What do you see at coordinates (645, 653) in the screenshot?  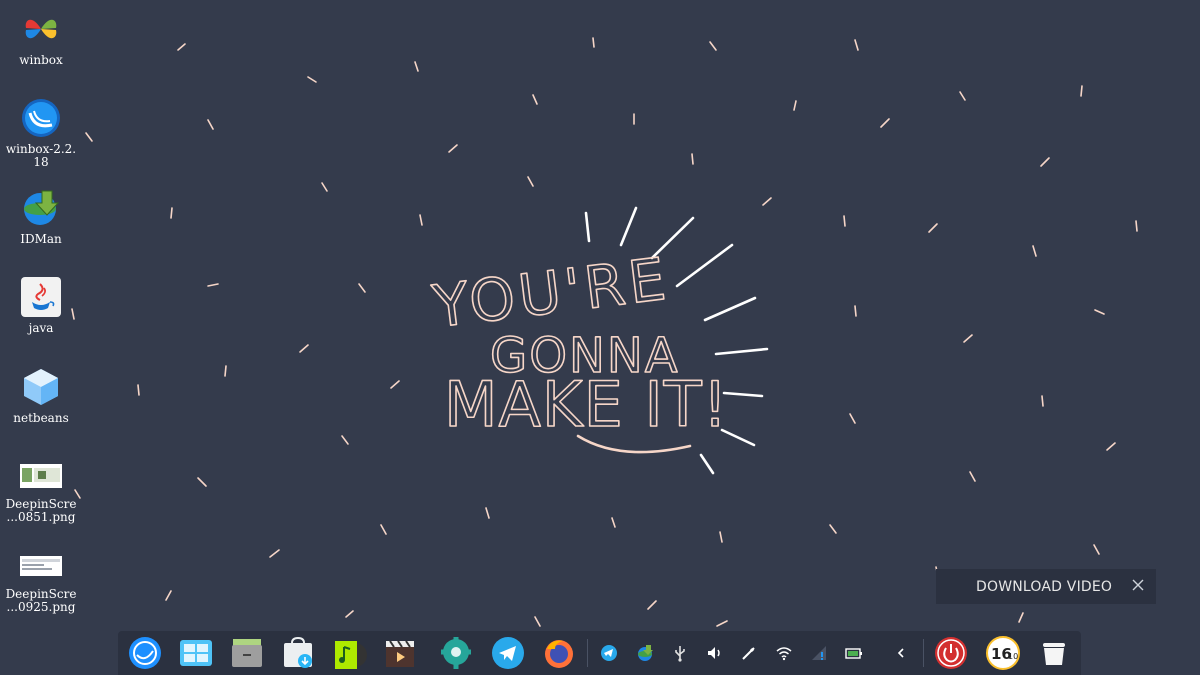 I see `idm-tray-icon` at bounding box center [645, 653].